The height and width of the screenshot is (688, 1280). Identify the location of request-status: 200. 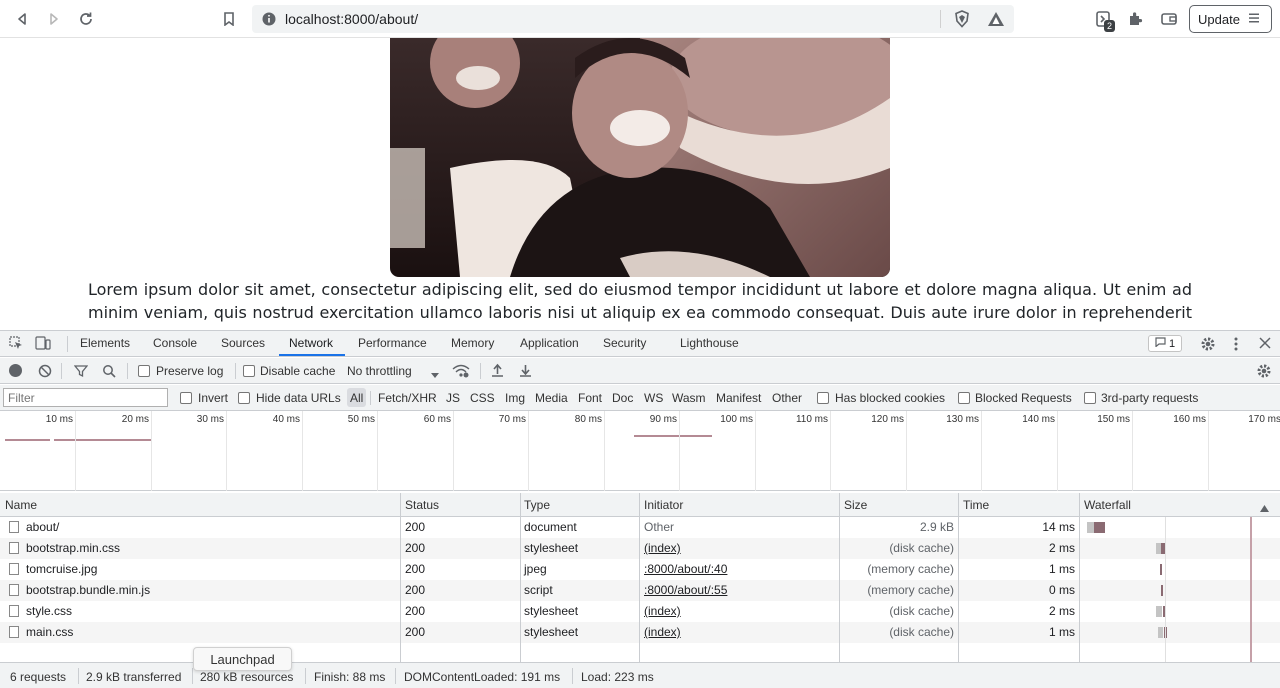
(415, 569).